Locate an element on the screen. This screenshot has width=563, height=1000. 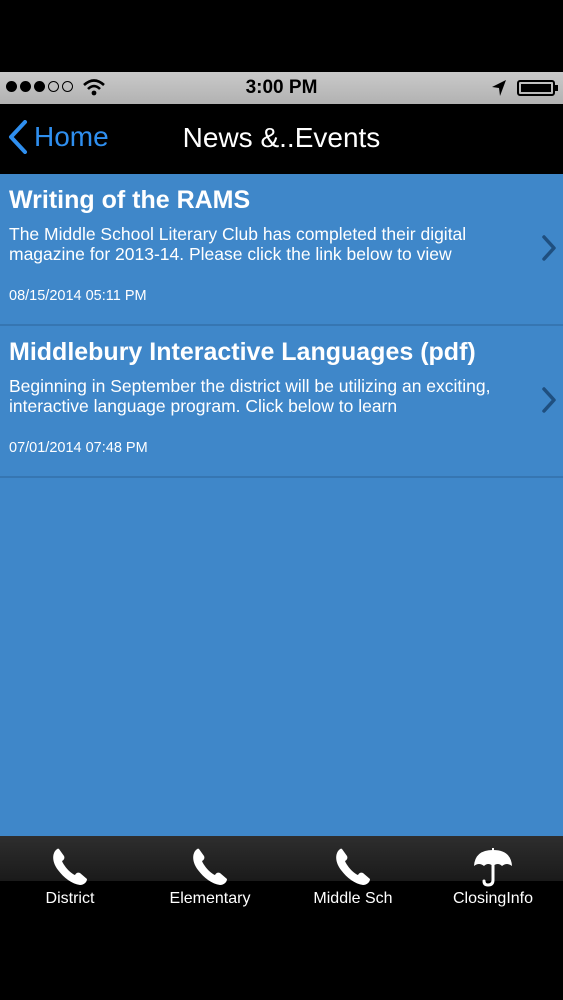
tab-label: Middle Sch is located at coordinates (353, 898).